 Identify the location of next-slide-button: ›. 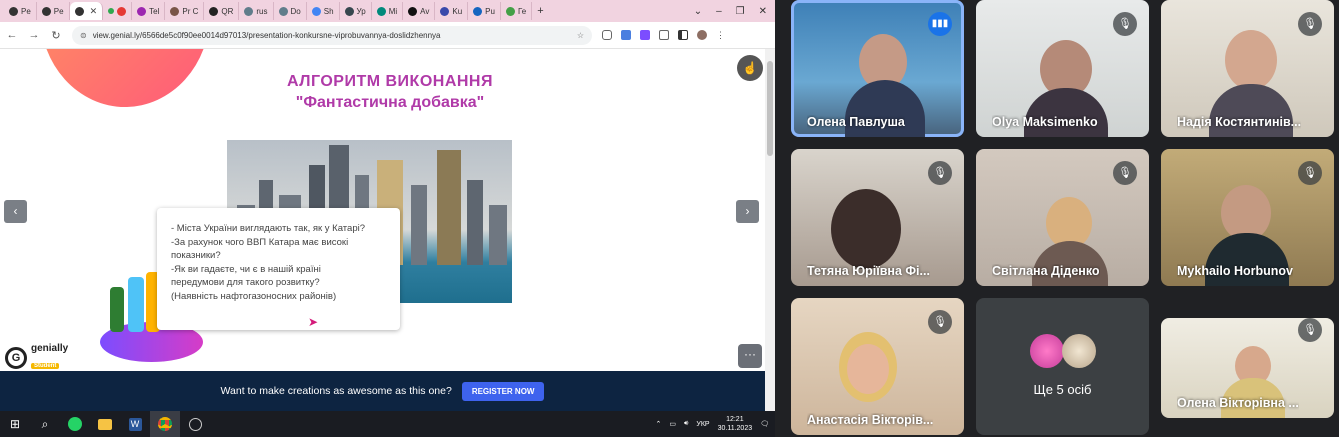
(747, 211).